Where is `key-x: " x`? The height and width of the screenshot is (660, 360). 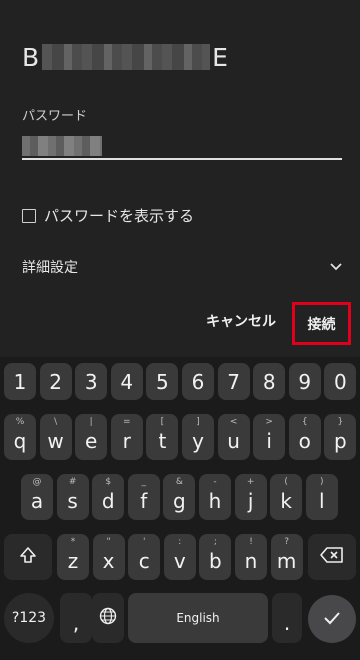
key-x: " x is located at coordinates (108, 557).